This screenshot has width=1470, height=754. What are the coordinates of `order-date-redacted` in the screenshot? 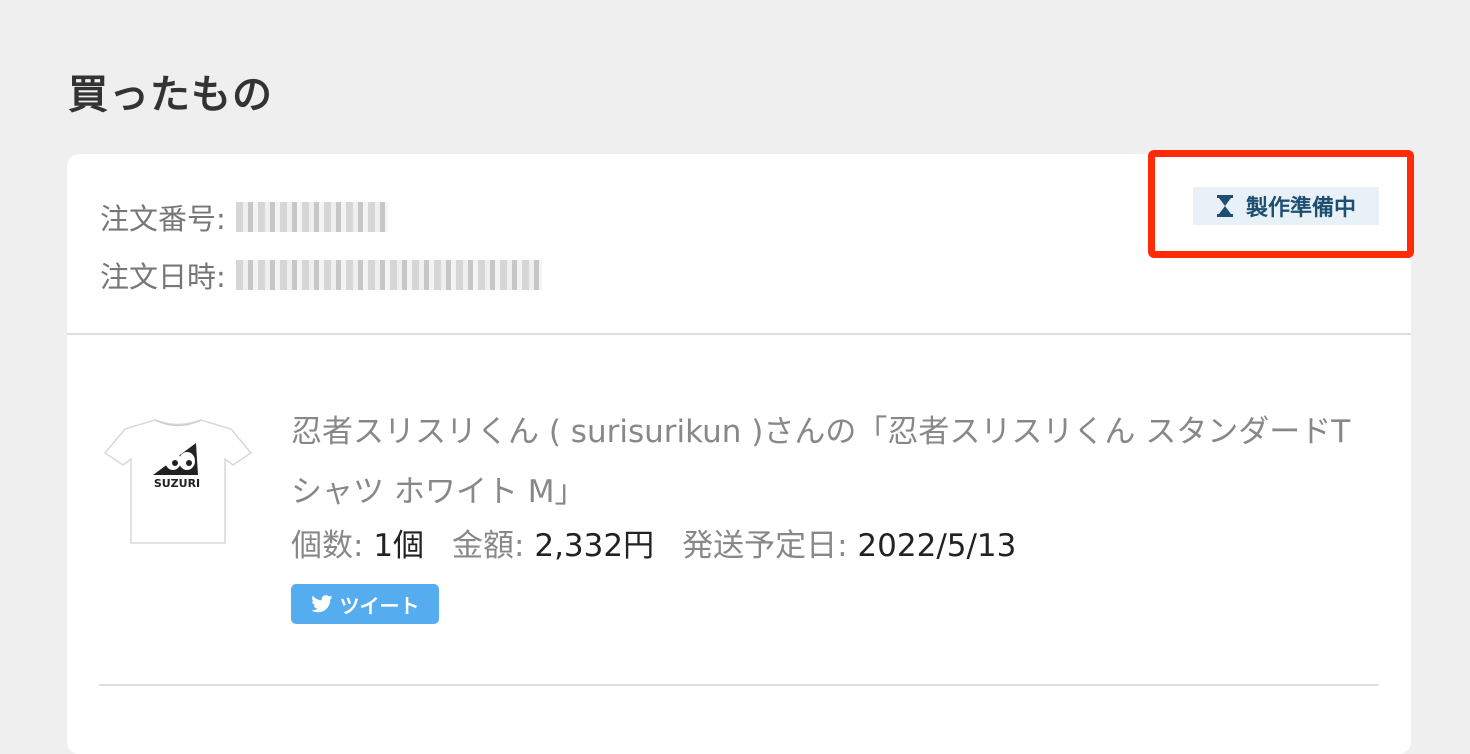 It's located at (388, 275).